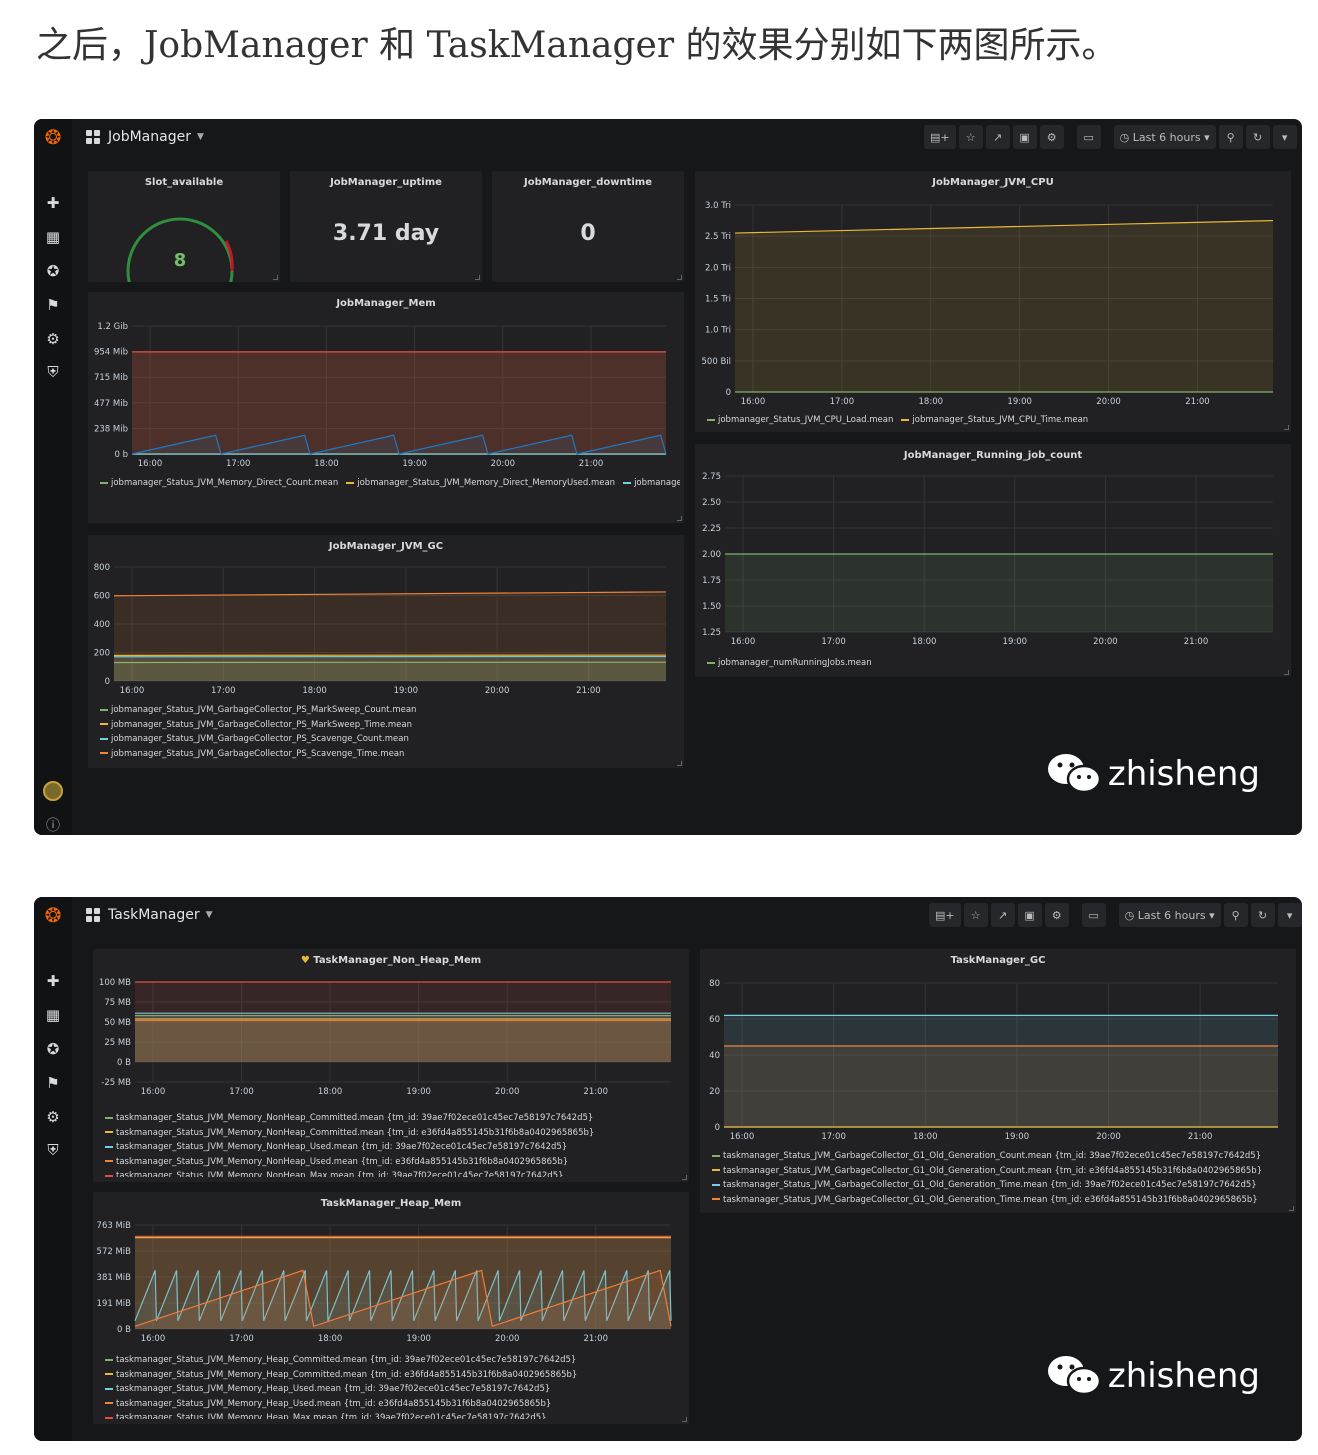 The height and width of the screenshot is (1455, 1318). Describe the element at coordinates (93, 137) in the screenshot. I see `dashboard-grid-icon` at that location.